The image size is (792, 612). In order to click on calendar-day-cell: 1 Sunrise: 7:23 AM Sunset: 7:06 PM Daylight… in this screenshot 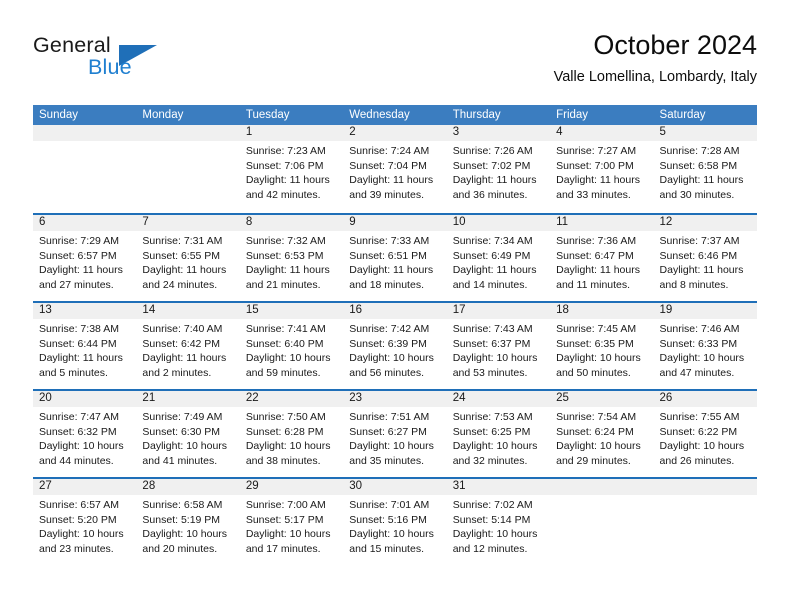, I will do `click(291, 169)`.